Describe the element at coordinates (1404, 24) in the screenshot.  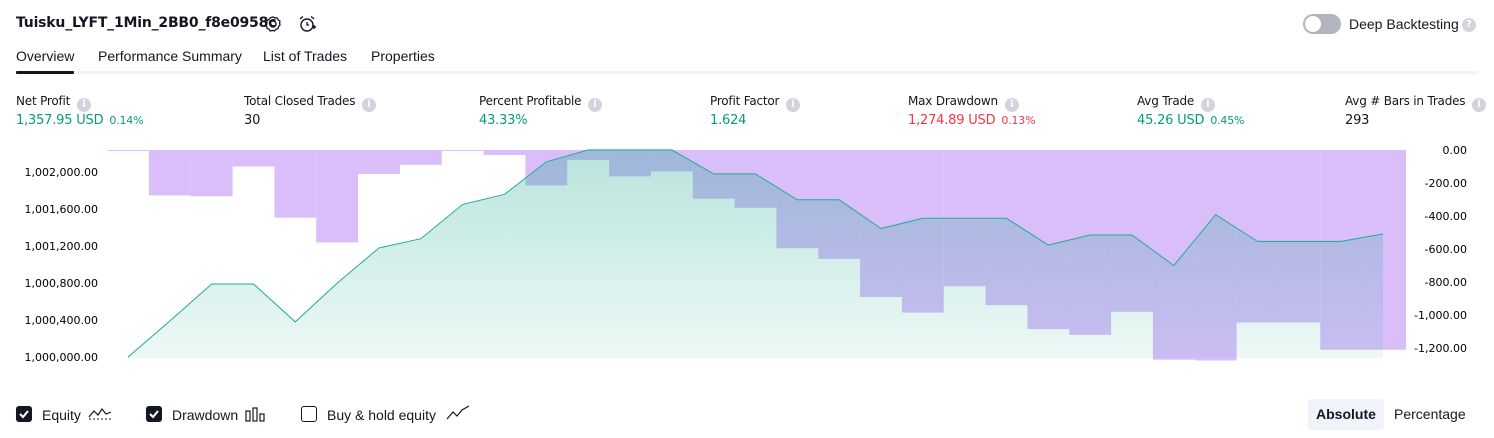
I see `deep-backtesting-label: Deep Backtesting` at that location.